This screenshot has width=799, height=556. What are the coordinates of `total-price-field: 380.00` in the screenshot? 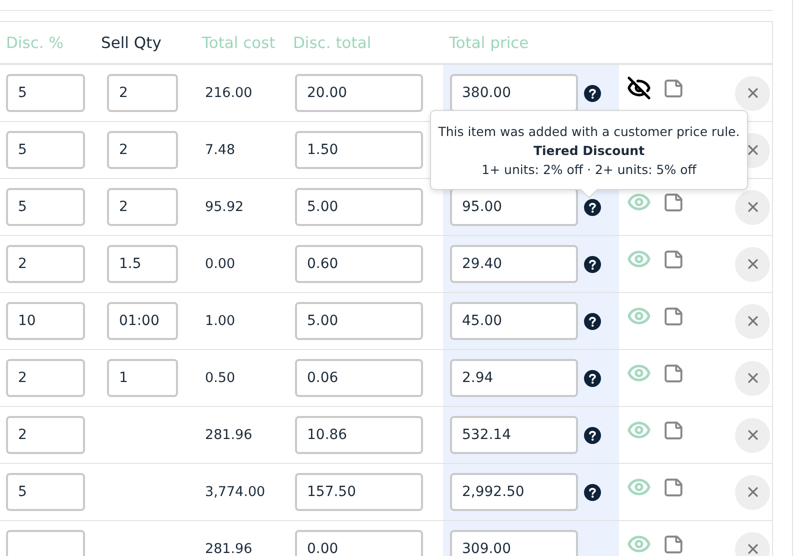 It's located at (514, 93).